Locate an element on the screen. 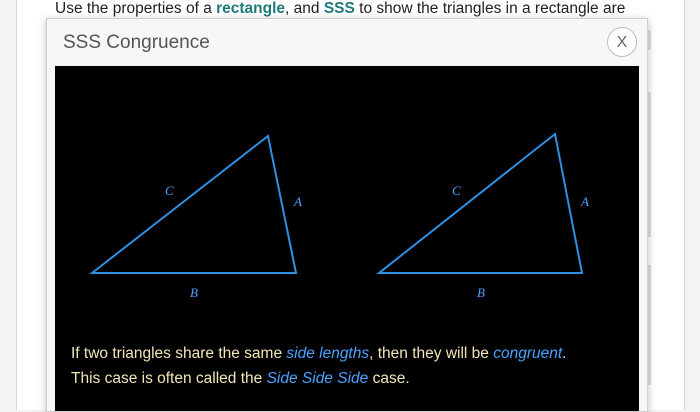 This screenshot has width=700, height=412. sss-link: SSS is located at coordinates (339, 8).